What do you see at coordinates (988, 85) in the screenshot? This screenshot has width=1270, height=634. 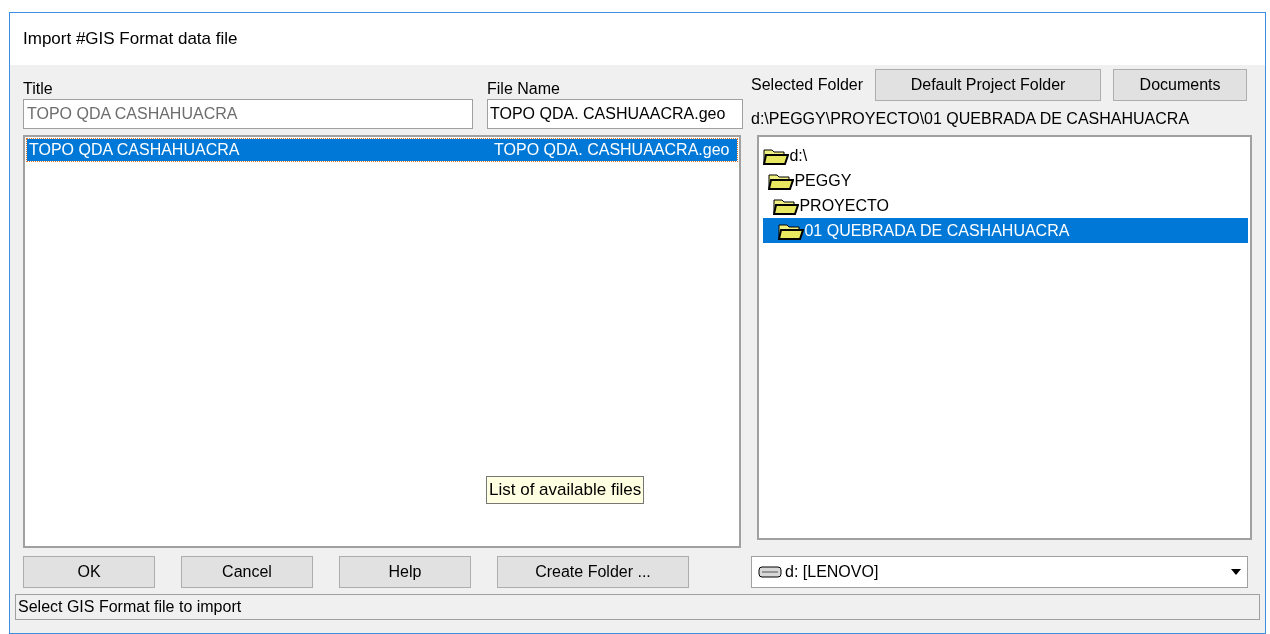 I see `default-folder-button: Default Project Folder` at bounding box center [988, 85].